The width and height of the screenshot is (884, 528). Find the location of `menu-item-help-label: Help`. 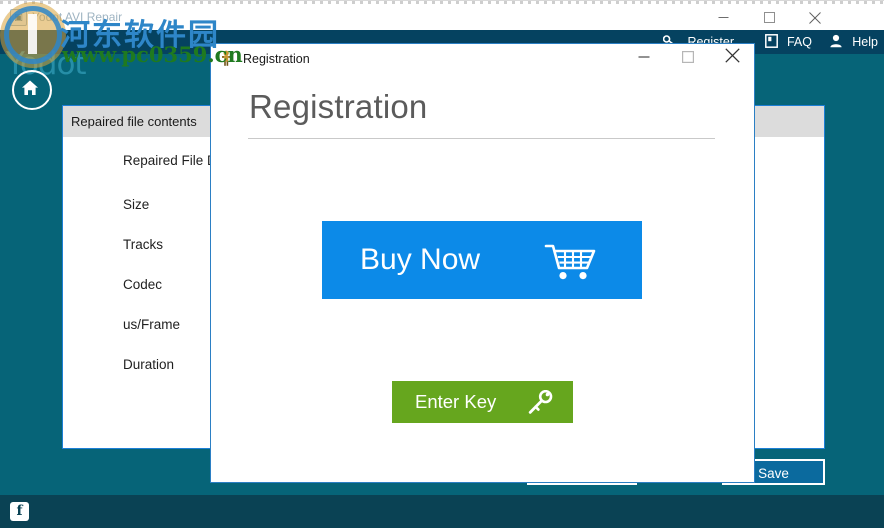

menu-item-help-label: Help is located at coordinates (865, 42).